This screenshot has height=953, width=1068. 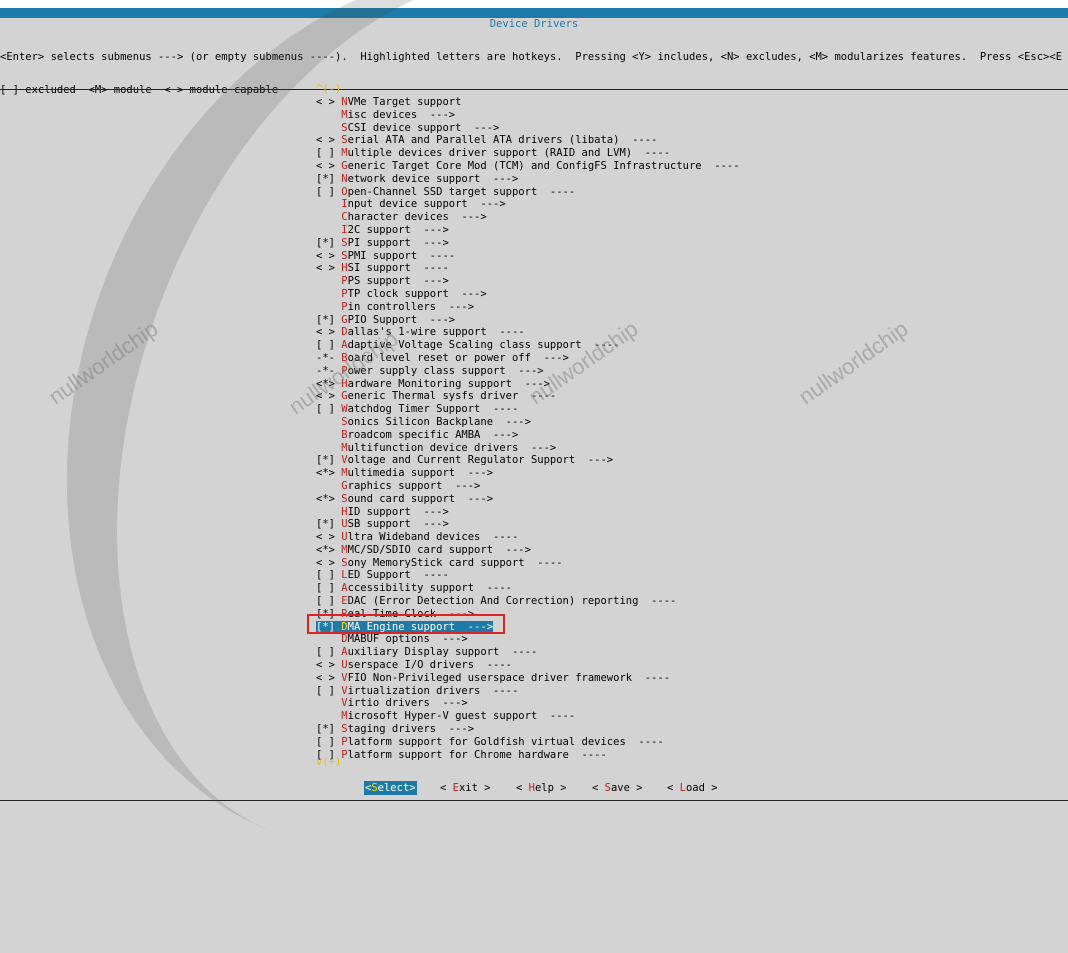 I want to click on window-title: Device Drivers, so click(x=534, y=24).